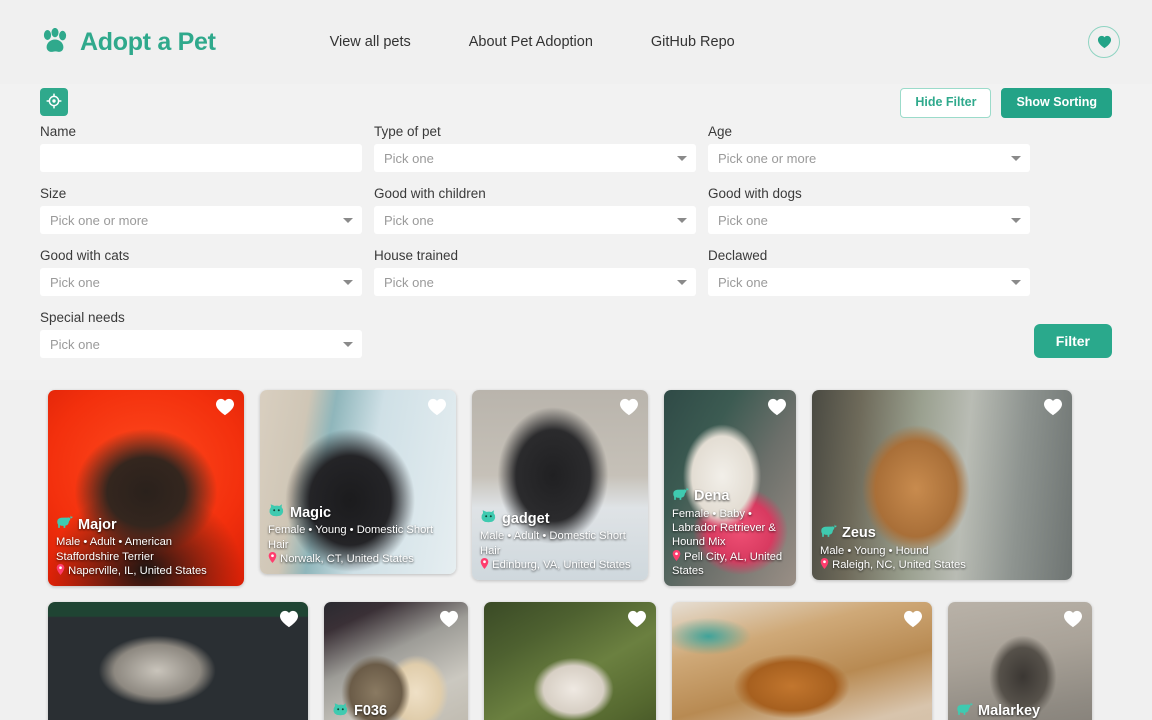  Describe the element at coordinates (409, 282) in the screenshot. I see `house-trained-placeholder: Pick one` at that location.